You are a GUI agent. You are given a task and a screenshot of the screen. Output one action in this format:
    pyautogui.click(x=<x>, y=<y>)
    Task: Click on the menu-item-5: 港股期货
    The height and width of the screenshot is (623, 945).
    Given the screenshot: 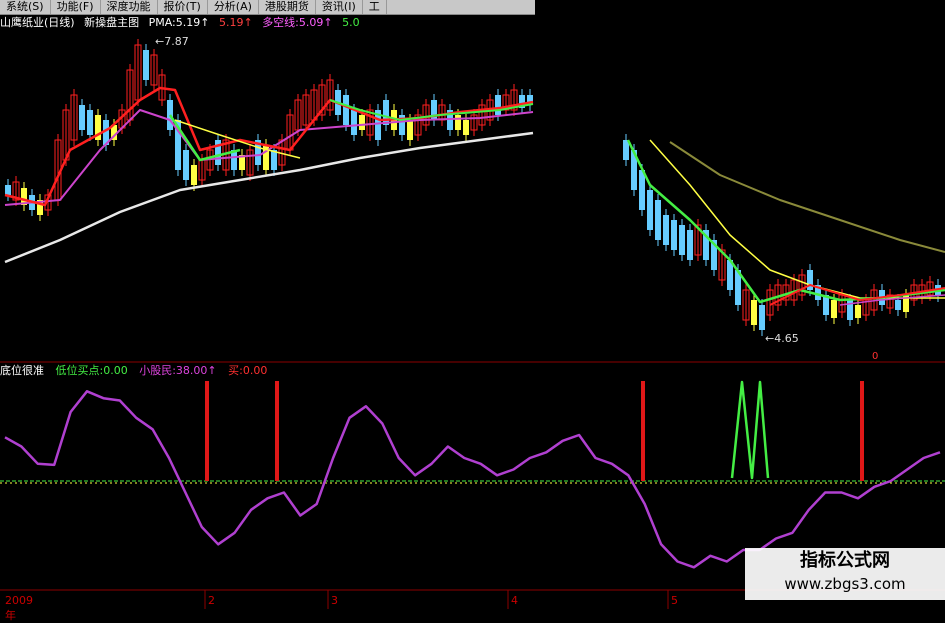 What is the action you would take?
    pyautogui.click(x=287, y=7)
    